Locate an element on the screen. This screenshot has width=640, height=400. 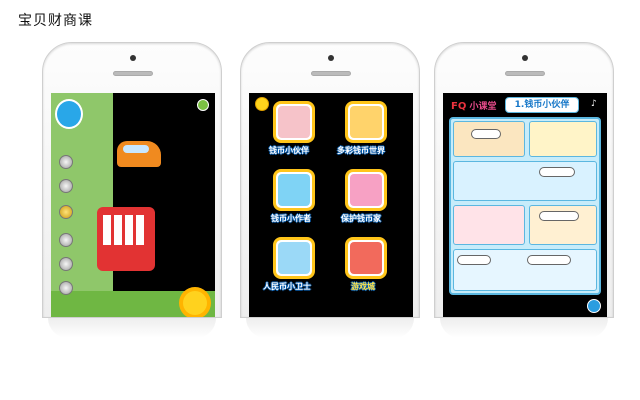
lesson-title: 1.钱币小伙伴 is located at coordinates (542, 105).